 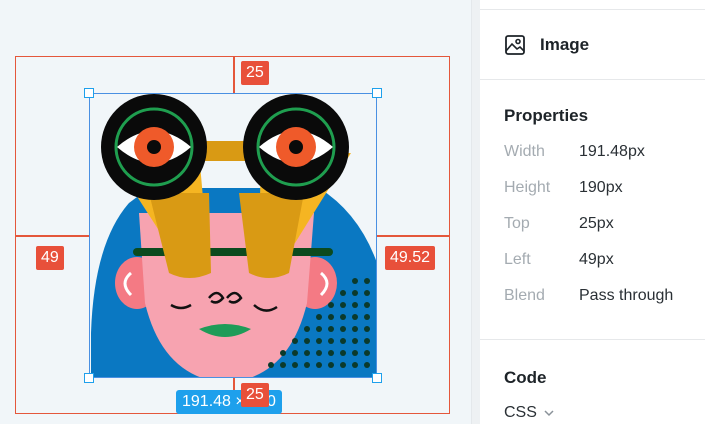 What do you see at coordinates (524, 151) in the screenshot?
I see `property-key: Width` at bounding box center [524, 151].